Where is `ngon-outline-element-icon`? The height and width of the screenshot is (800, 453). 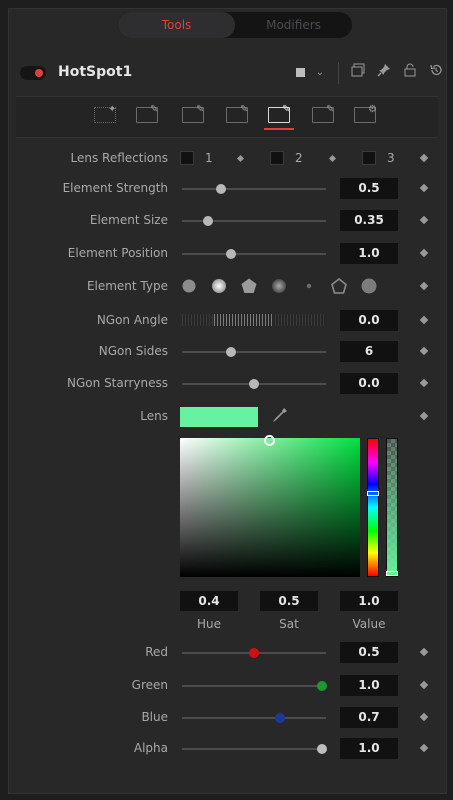
ngon-outline-element-icon is located at coordinates (339, 286).